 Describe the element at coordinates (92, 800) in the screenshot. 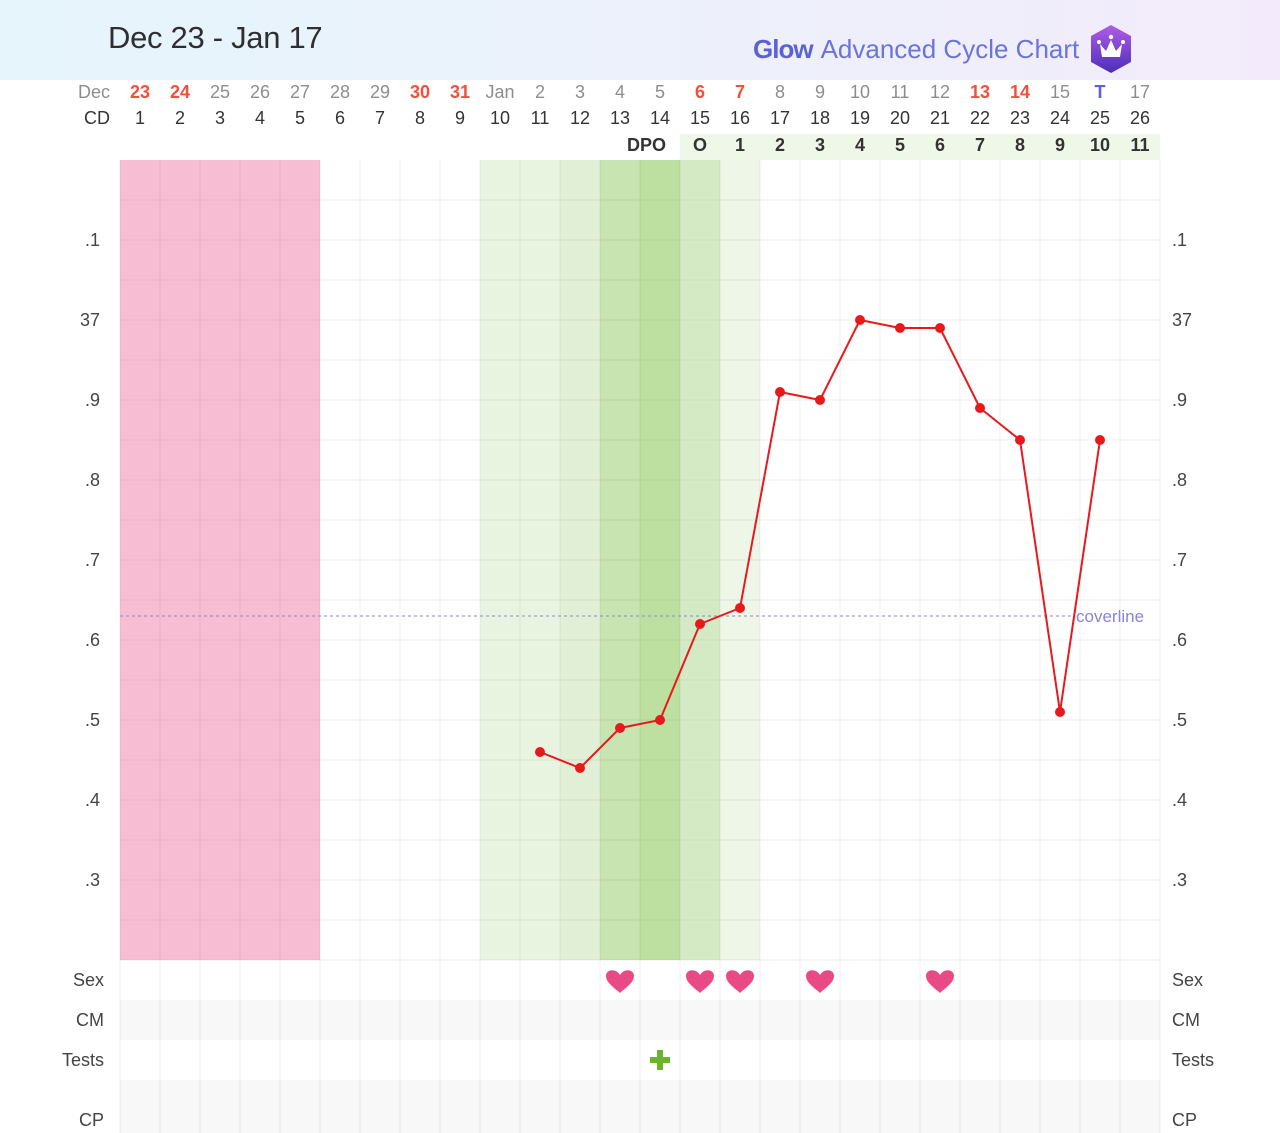

I see `y-tick-label-left: .4` at that location.